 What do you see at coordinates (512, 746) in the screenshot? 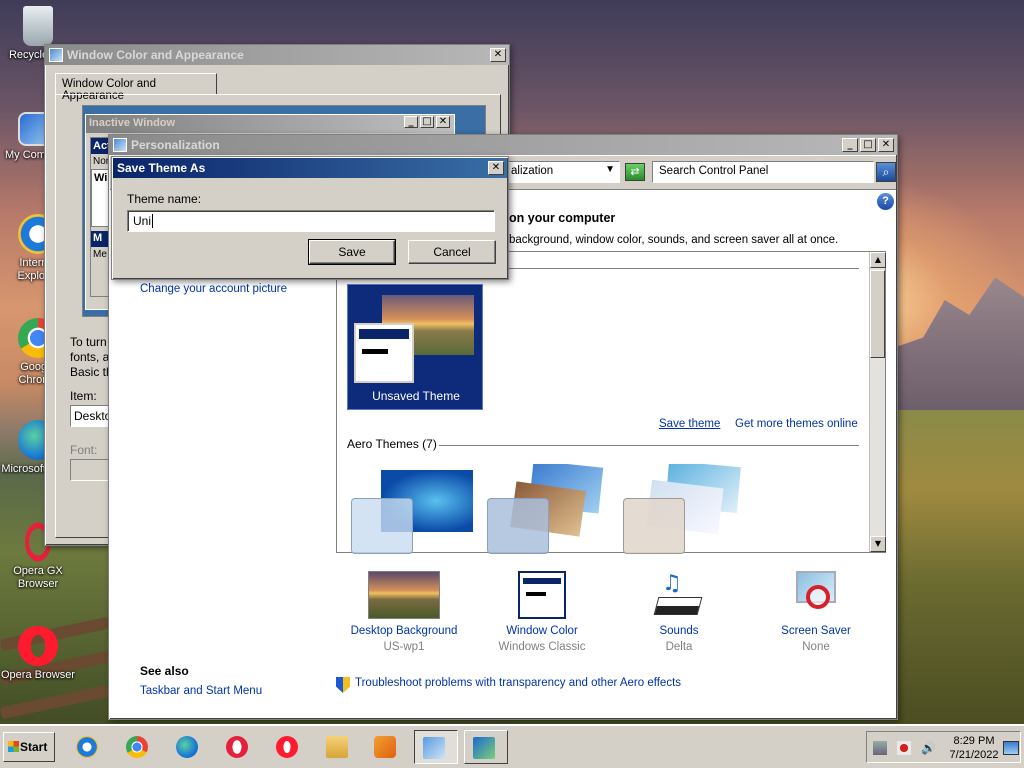
I see `taskbar: Start 🔊 8:29 PM 7/21/2022` at bounding box center [512, 746].